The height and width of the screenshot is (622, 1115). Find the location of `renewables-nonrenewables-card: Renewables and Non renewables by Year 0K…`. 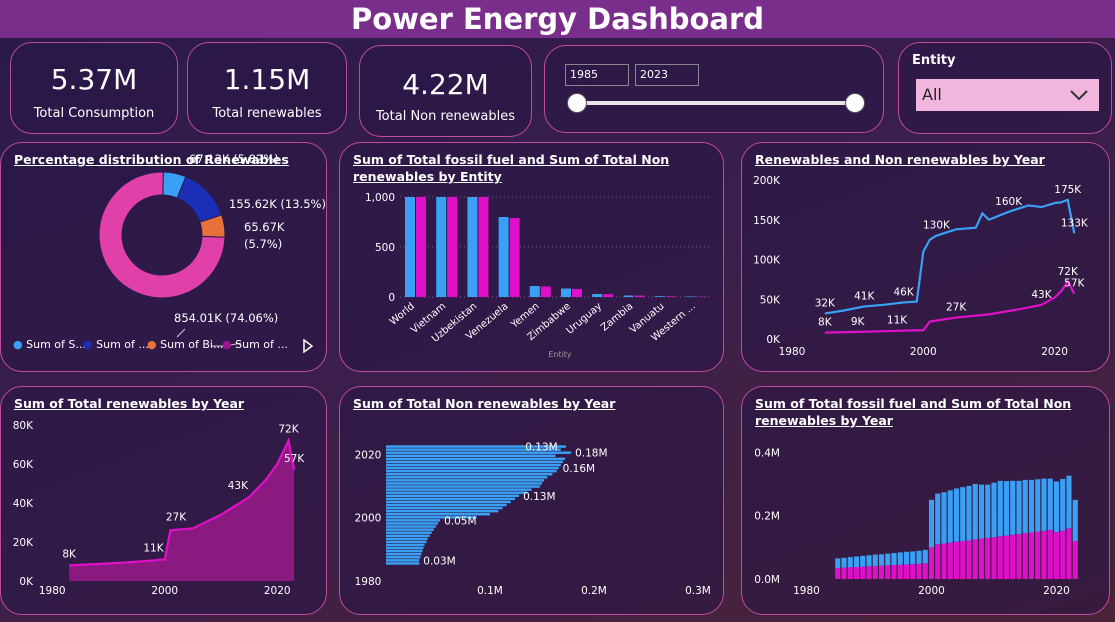

renewables-nonrenewables-card: Renewables and Non renewables by Year 0K… is located at coordinates (925, 257).